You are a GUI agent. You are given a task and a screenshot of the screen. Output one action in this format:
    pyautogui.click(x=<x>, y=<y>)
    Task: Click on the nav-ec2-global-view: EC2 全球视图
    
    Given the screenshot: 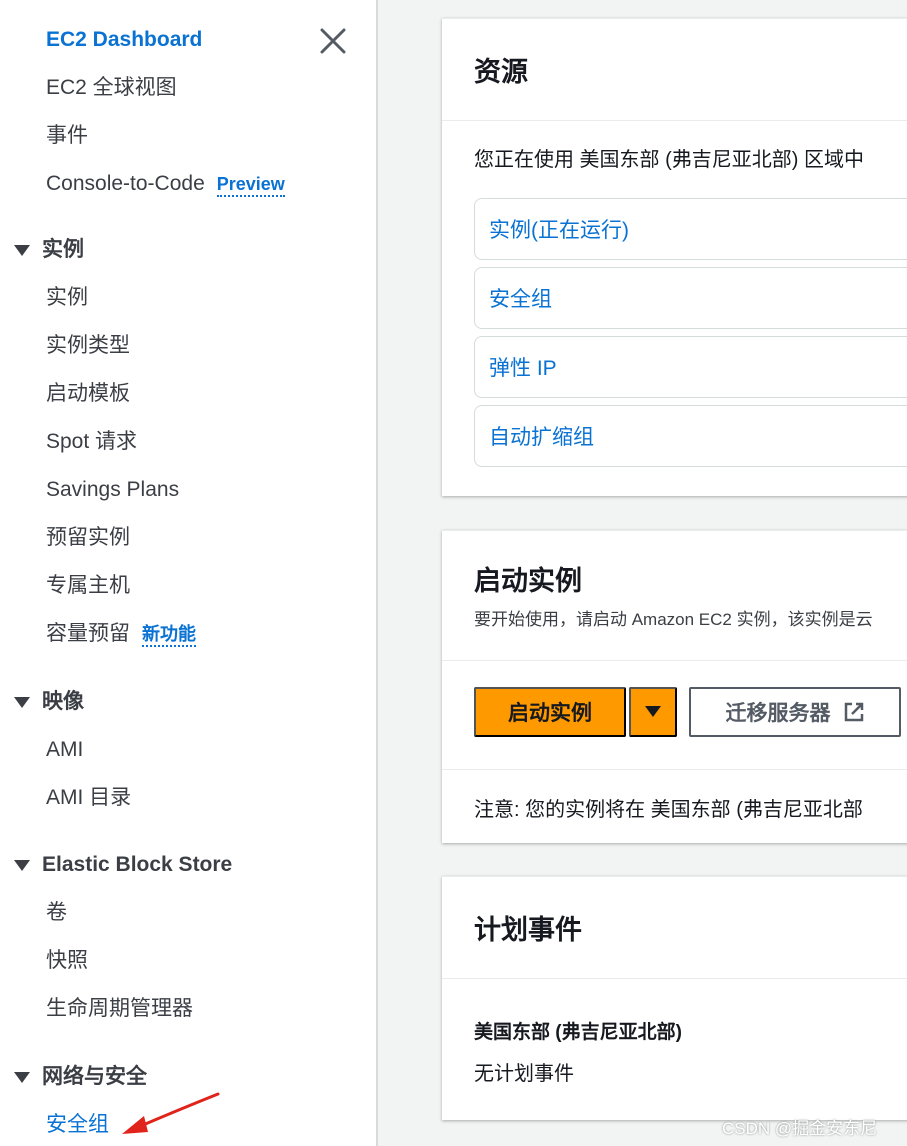 What is the action you would take?
    pyautogui.click(x=111, y=88)
    